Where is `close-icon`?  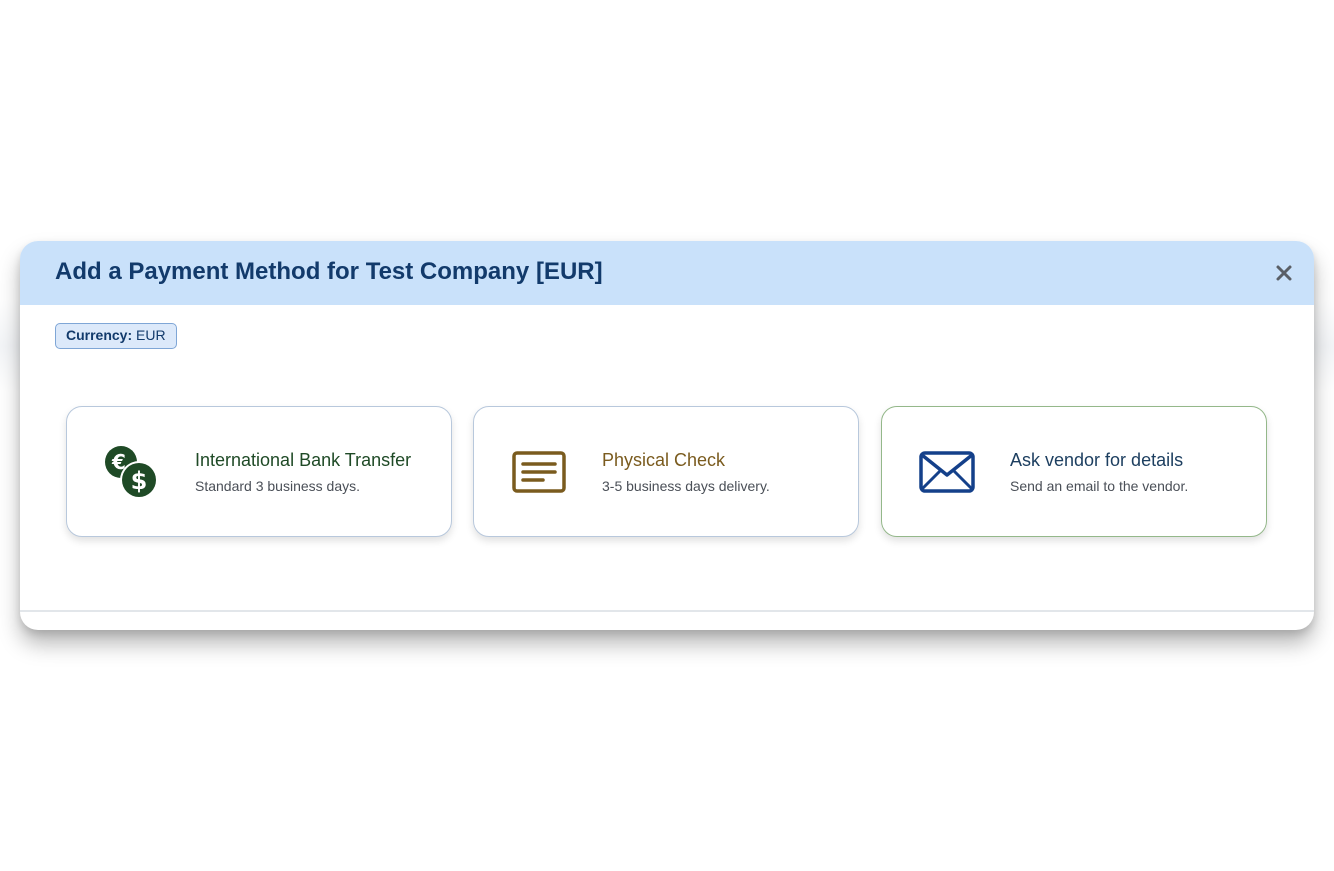 close-icon is located at coordinates (1284, 273).